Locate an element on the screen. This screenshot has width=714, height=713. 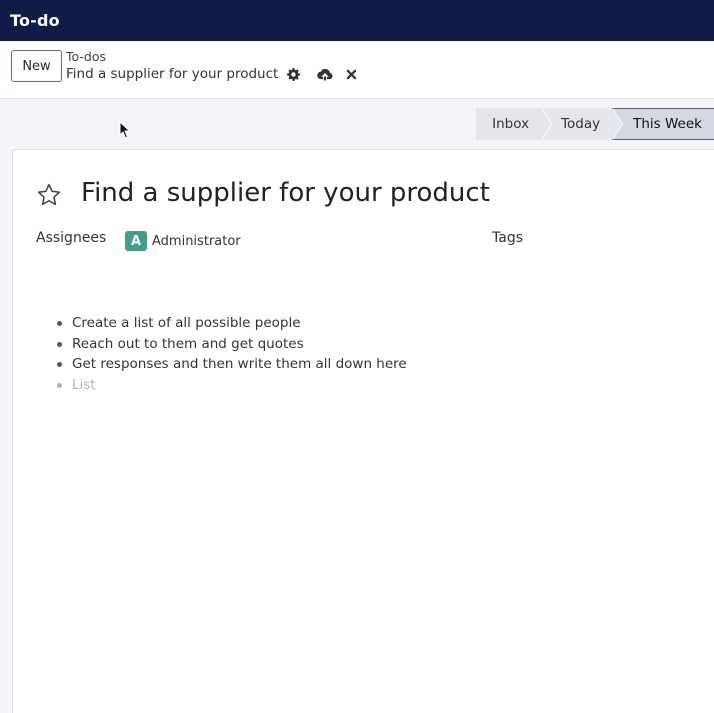
stage-statusbar: Inbox Today This Week is located at coordinates (595, 124).